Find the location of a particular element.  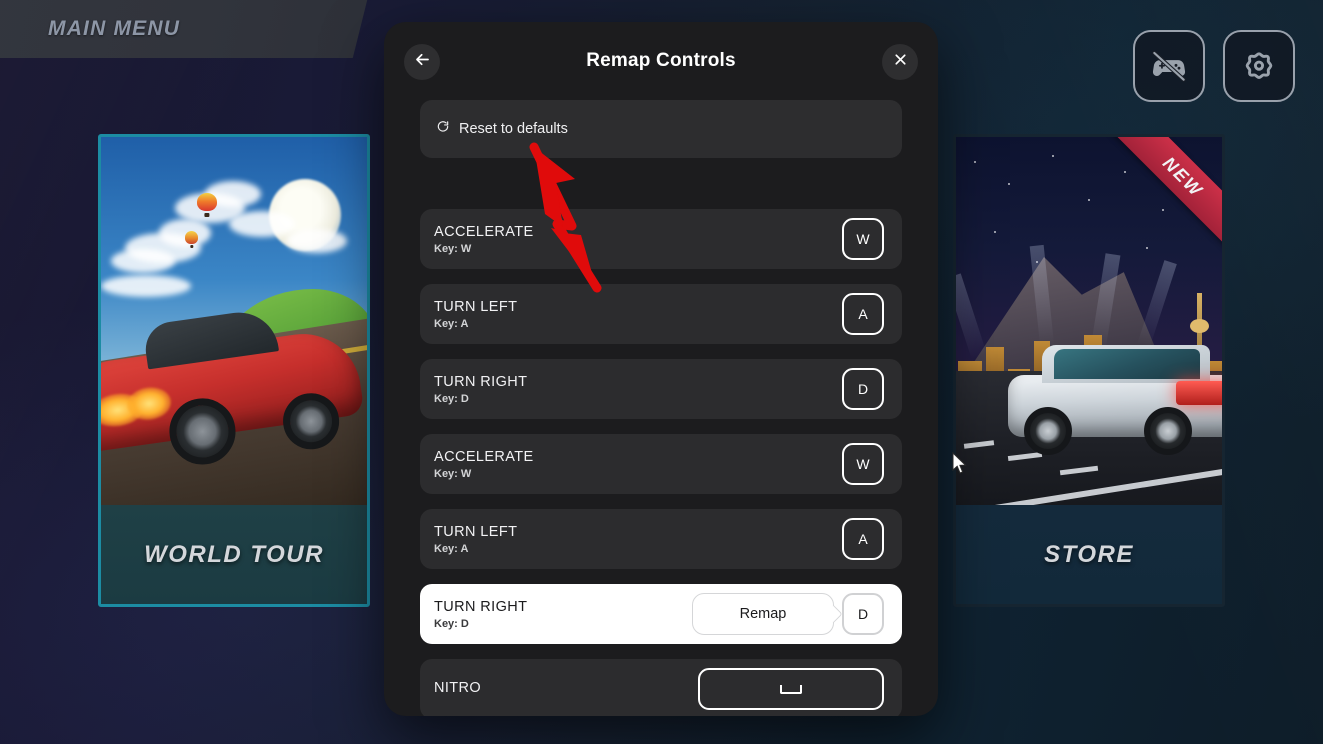

control-row-turn-left-2: TURN LEFT Key: A A is located at coordinates (661, 539).